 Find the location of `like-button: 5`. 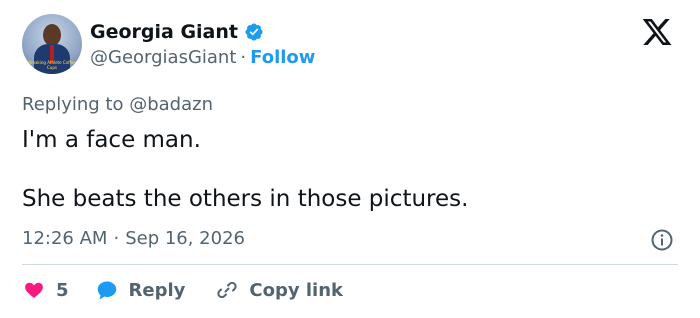

like-button: 5 is located at coordinates (45, 290).